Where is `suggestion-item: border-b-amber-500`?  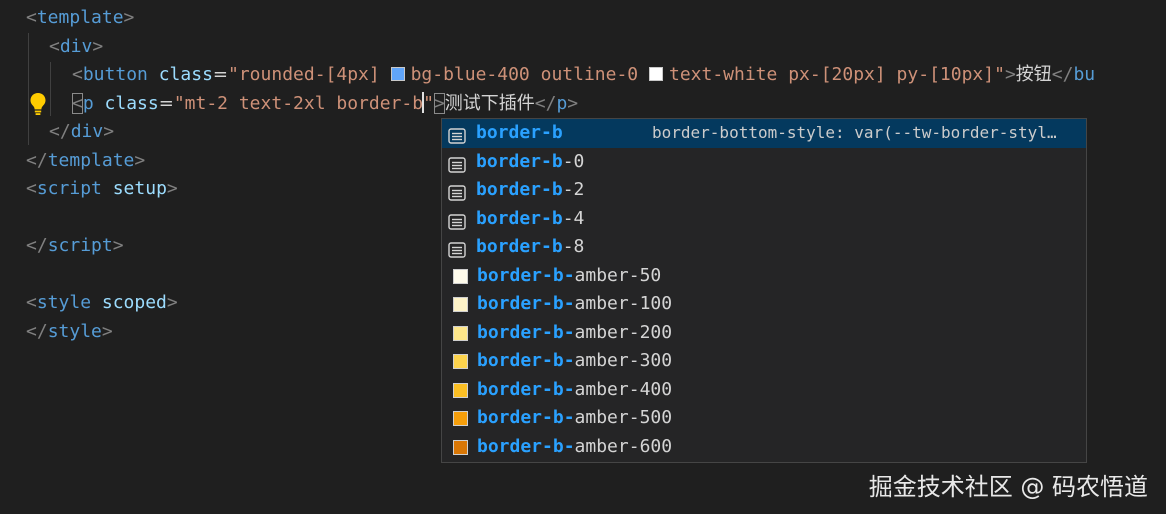 suggestion-item: border-b-amber-500 is located at coordinates (764, 418).